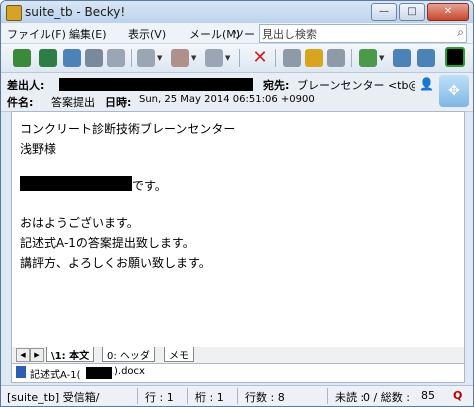 This screenshot has width=474, height=407. Describe the element at coordinates (314, 58) in the screenshot. I see `edit-icon` at that location.